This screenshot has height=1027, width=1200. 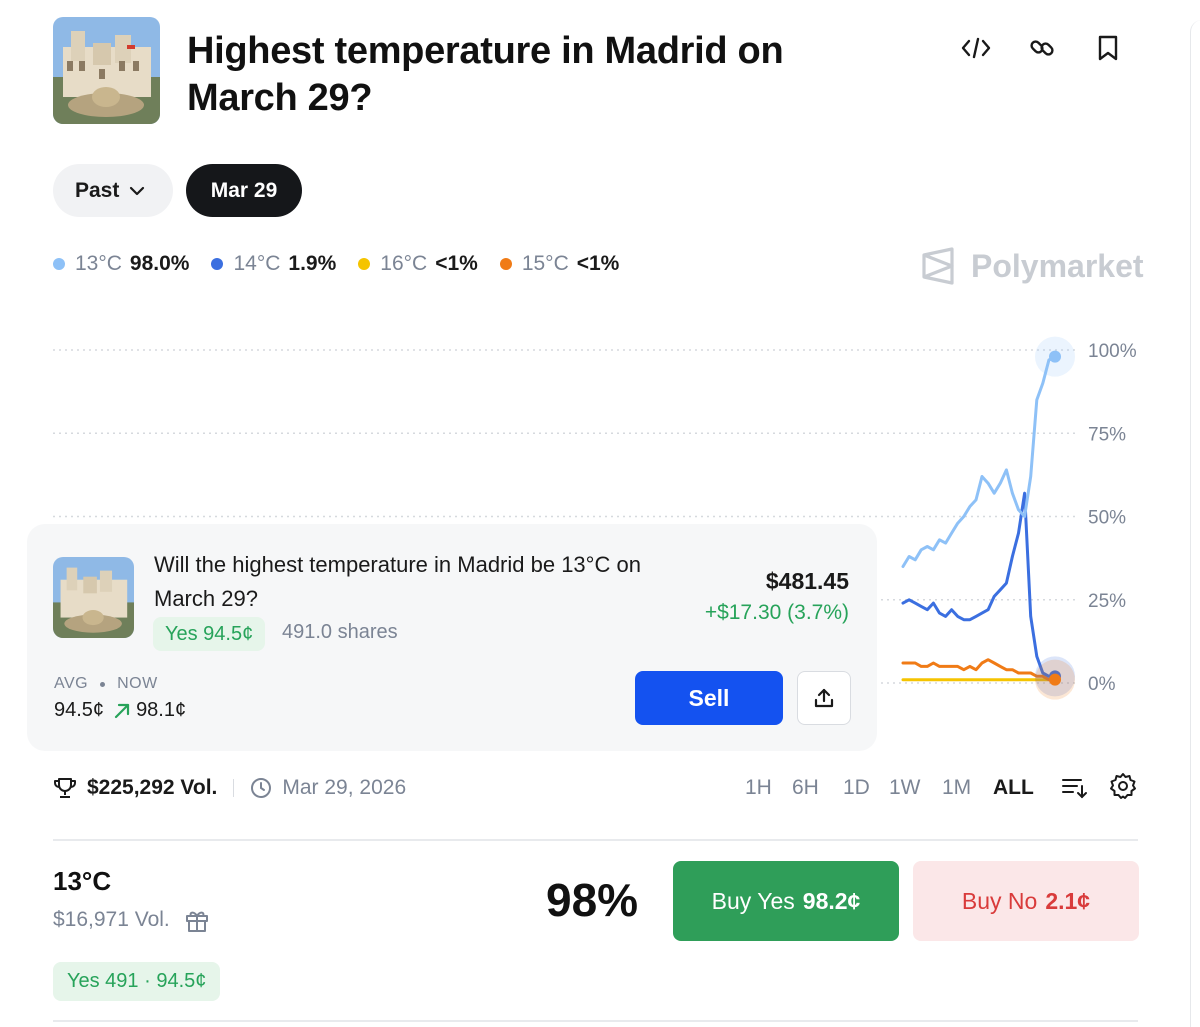 What do you see at coordinates (65, 788) in the screenshot?
I see `trophy-icon` at bounding box center [65, 788].